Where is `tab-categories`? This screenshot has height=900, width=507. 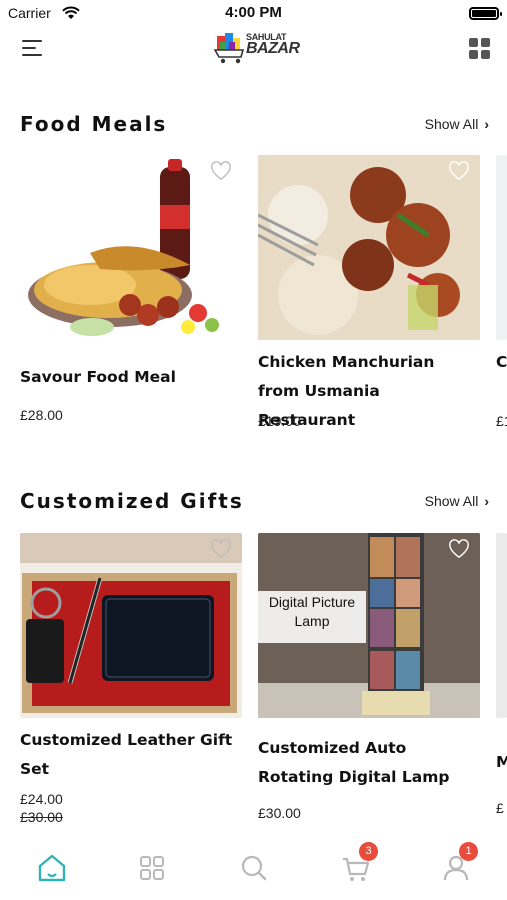
tab-categories is located at coordinates (152, 868).